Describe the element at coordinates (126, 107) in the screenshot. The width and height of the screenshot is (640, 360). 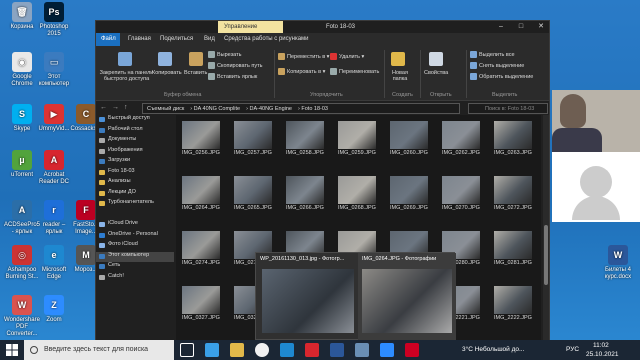
I see `up-button: ↑` at that location.